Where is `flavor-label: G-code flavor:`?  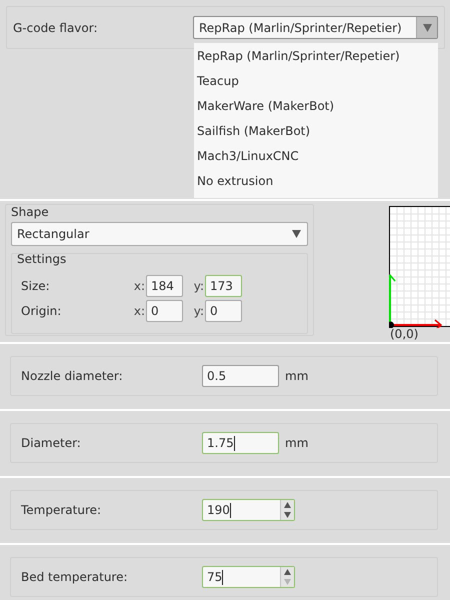 flavor-label: G-code flavor: is located at coordinates (55, 27).